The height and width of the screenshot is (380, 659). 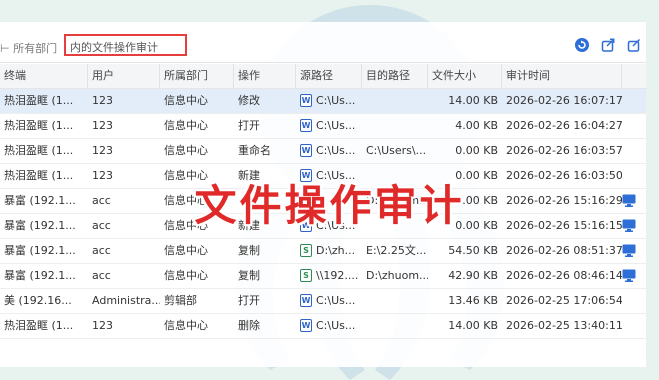 What do you see at coordinates (249, 275) in the screenshot?
I see `operation-cell: 复制` at bounding box center [249, 275].